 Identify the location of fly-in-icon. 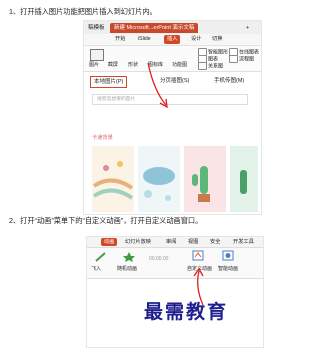
(100, 257).